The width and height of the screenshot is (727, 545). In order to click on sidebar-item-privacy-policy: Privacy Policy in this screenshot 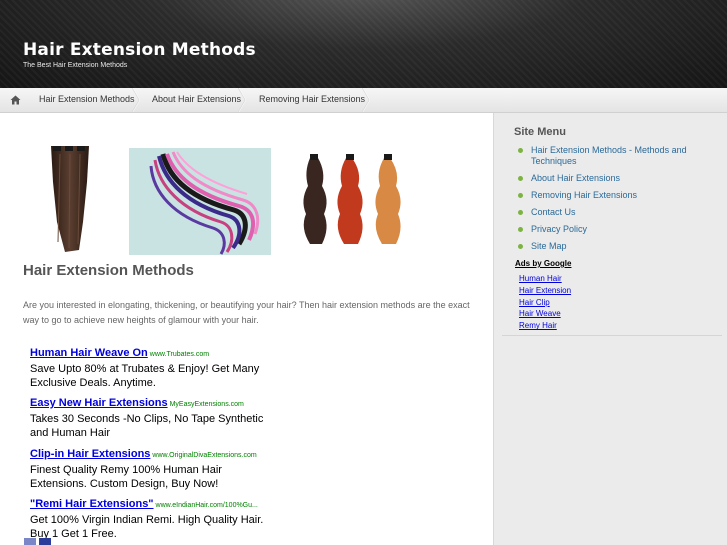, I will do `click(614, 229)`.